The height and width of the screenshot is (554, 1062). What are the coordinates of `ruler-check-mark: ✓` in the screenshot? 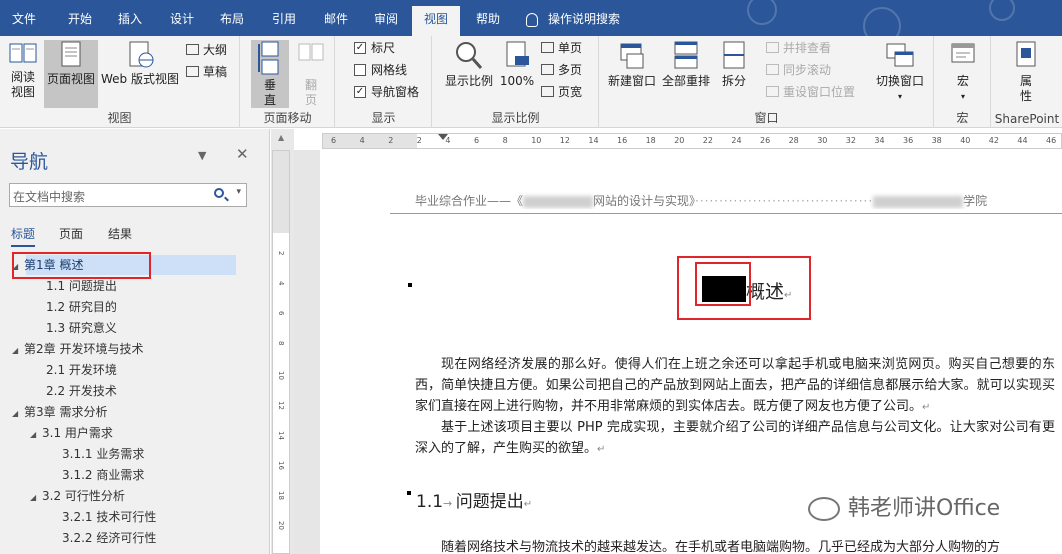 It's located at (360, 47).